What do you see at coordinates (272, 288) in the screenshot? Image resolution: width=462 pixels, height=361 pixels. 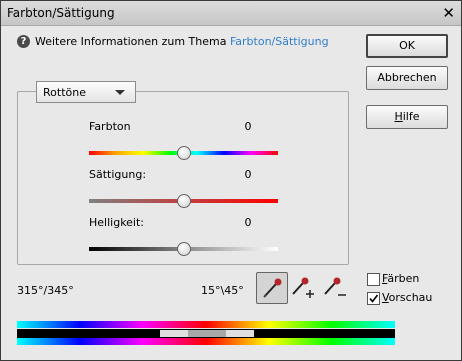 I see `eyedropper-icon` at bounding box center [272, 288].